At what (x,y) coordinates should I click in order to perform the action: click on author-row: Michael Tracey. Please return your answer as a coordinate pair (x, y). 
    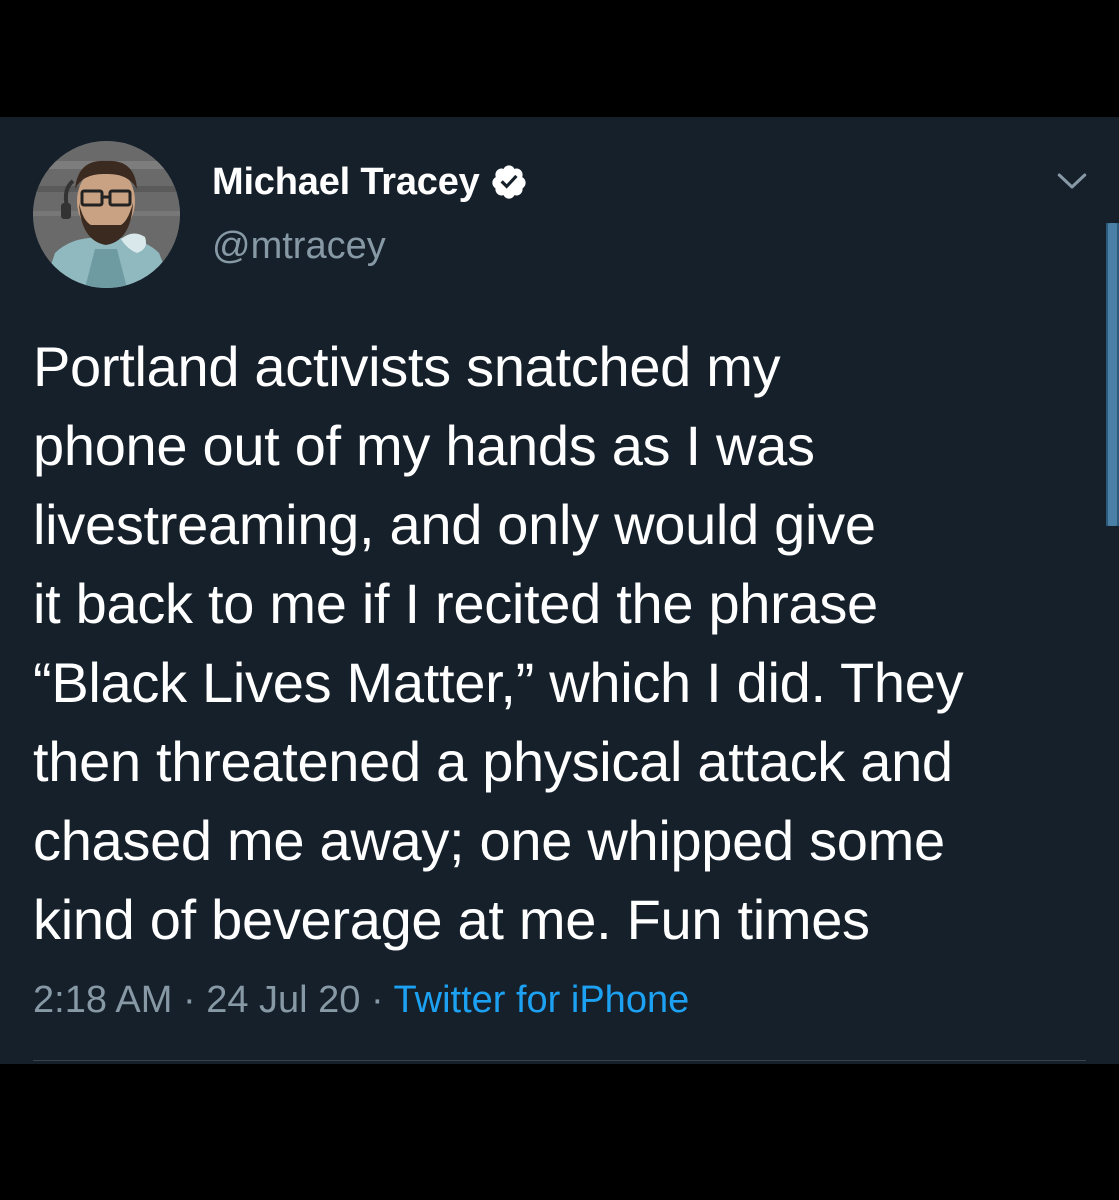
    Looking at the image, I should click on (370, 182).